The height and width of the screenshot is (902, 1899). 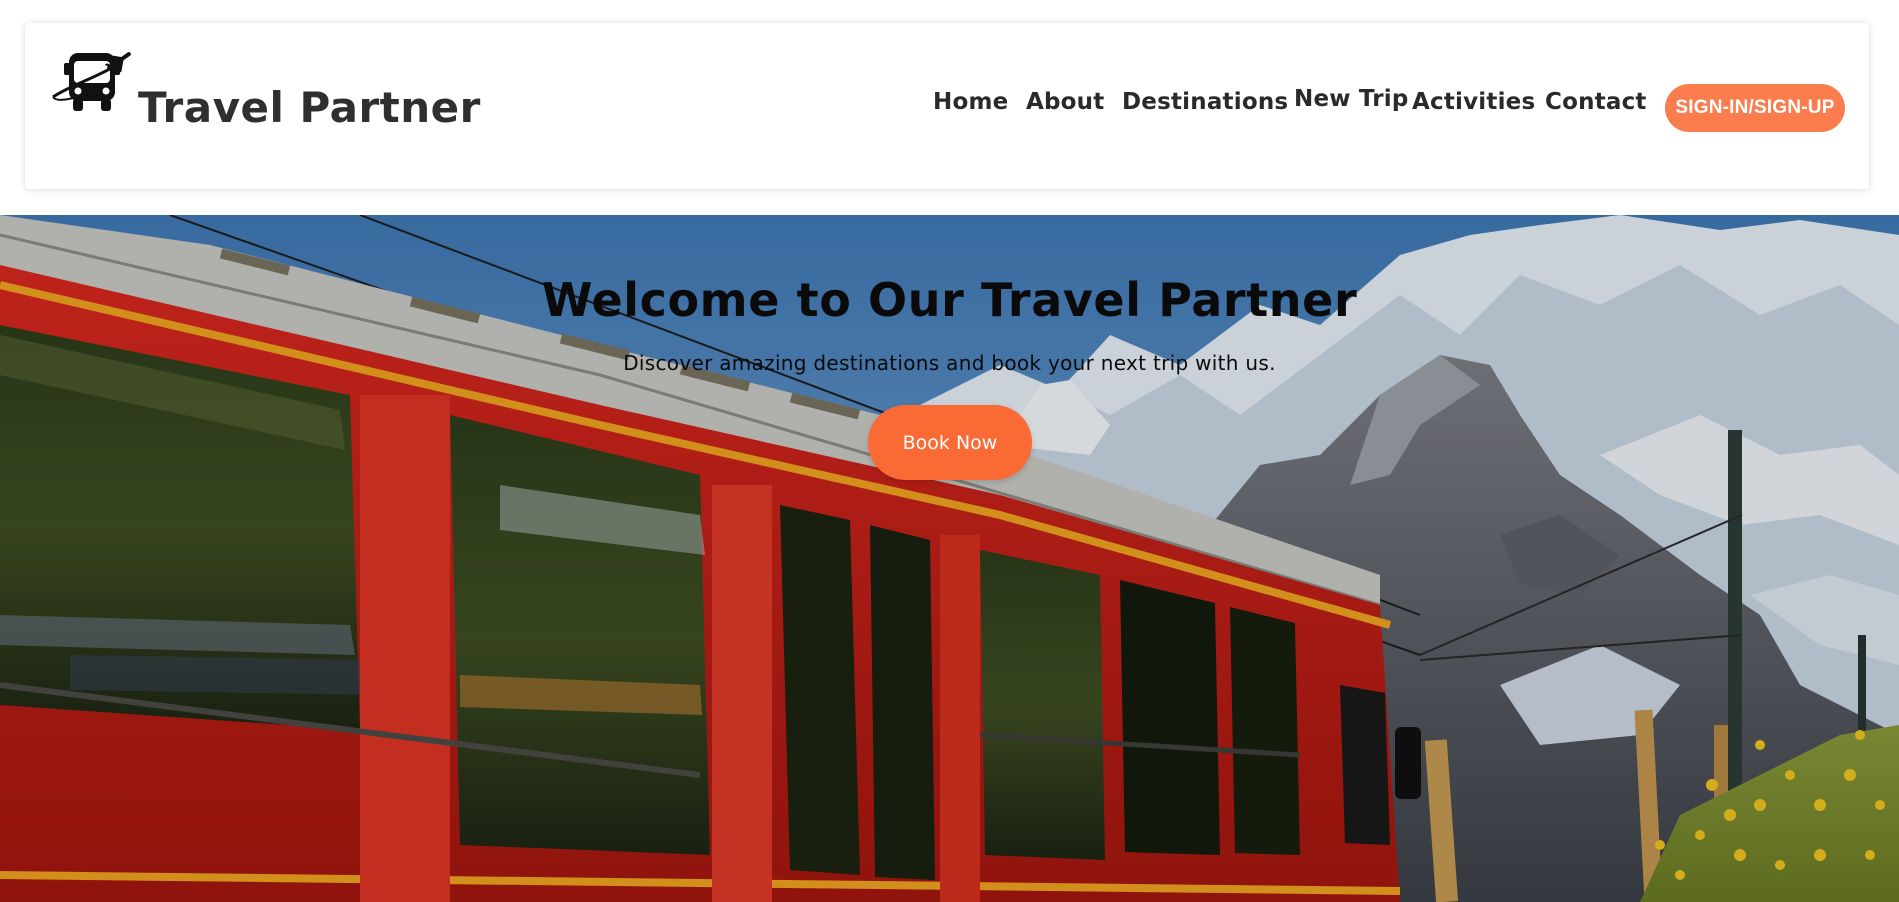 I want to click on nav-new-trip: New Trip, so click(x=1351, y=99).